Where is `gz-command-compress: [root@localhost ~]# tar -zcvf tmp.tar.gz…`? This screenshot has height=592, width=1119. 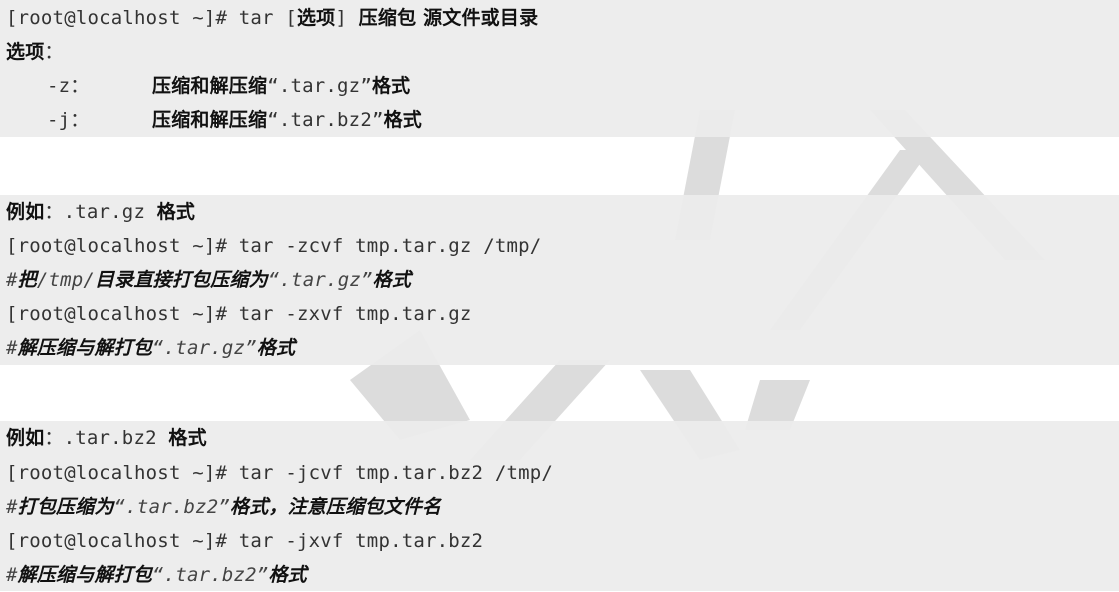 gz-command-compress: [root@localhost ~]# tar -zcvf tmp.tar.gz… is located at coordinates (274, 246).